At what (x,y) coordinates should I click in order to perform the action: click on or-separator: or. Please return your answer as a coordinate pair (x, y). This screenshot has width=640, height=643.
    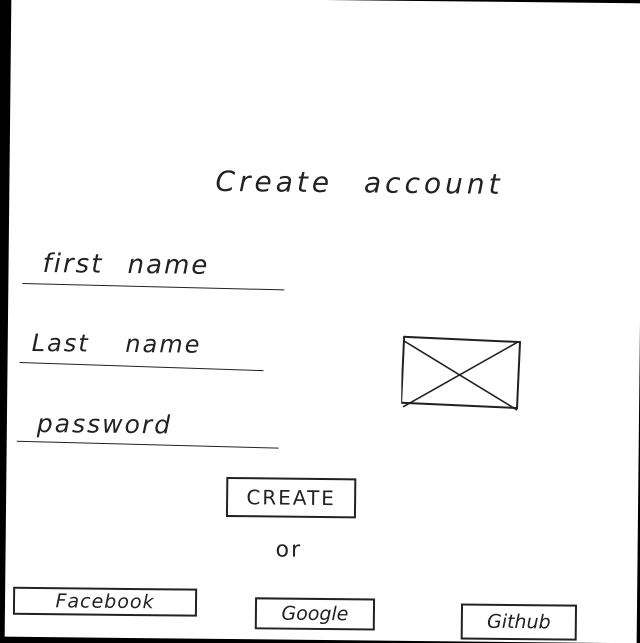
    Looking at the image, I should click on (289, 550).